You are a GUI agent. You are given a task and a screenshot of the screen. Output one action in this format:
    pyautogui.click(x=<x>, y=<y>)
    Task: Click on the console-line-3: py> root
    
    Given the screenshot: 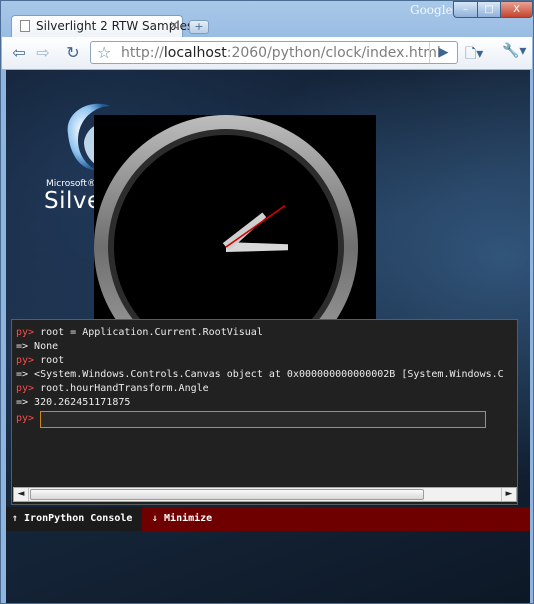 What is the action you would take?
    pyautogui.click(x=40, y=360)
    